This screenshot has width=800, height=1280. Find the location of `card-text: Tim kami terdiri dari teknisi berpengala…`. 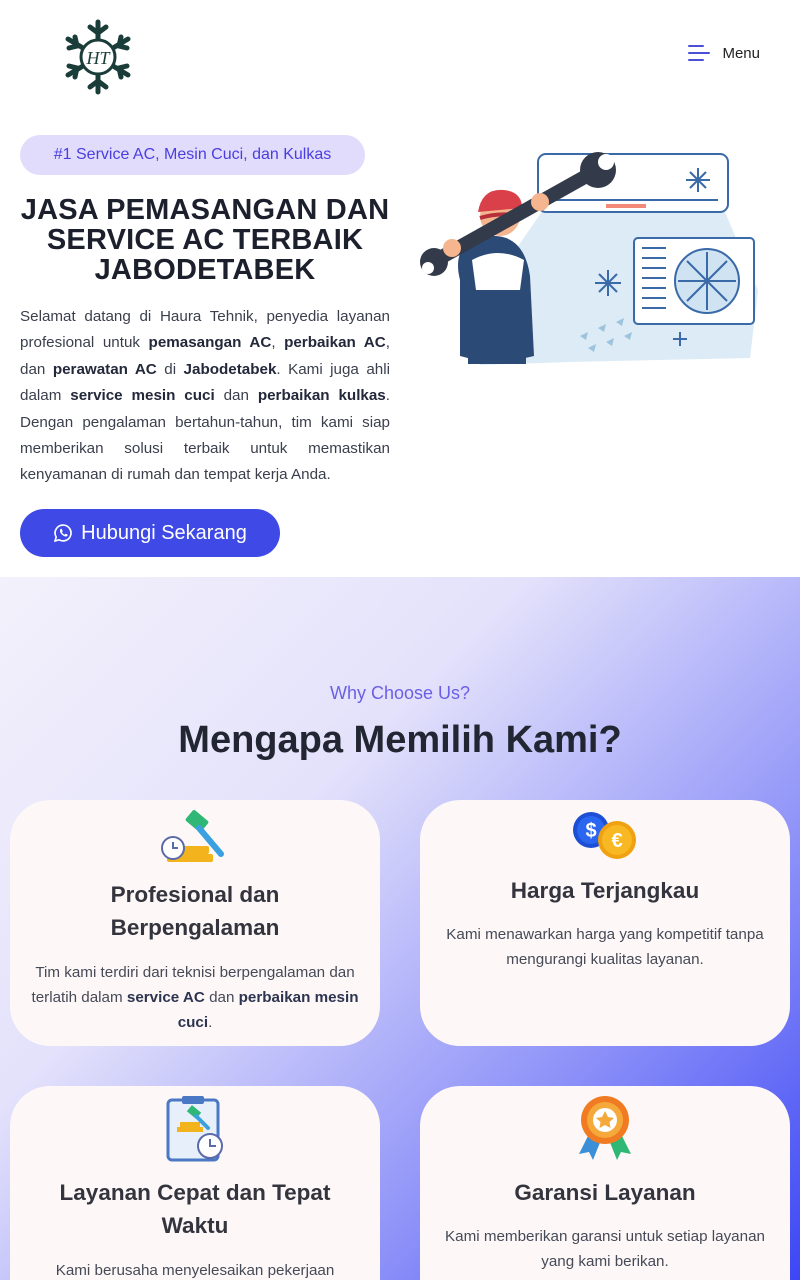

card-text: Tim kami terdiri dari teknisi berpengala… is located at coordinates (195, 997).